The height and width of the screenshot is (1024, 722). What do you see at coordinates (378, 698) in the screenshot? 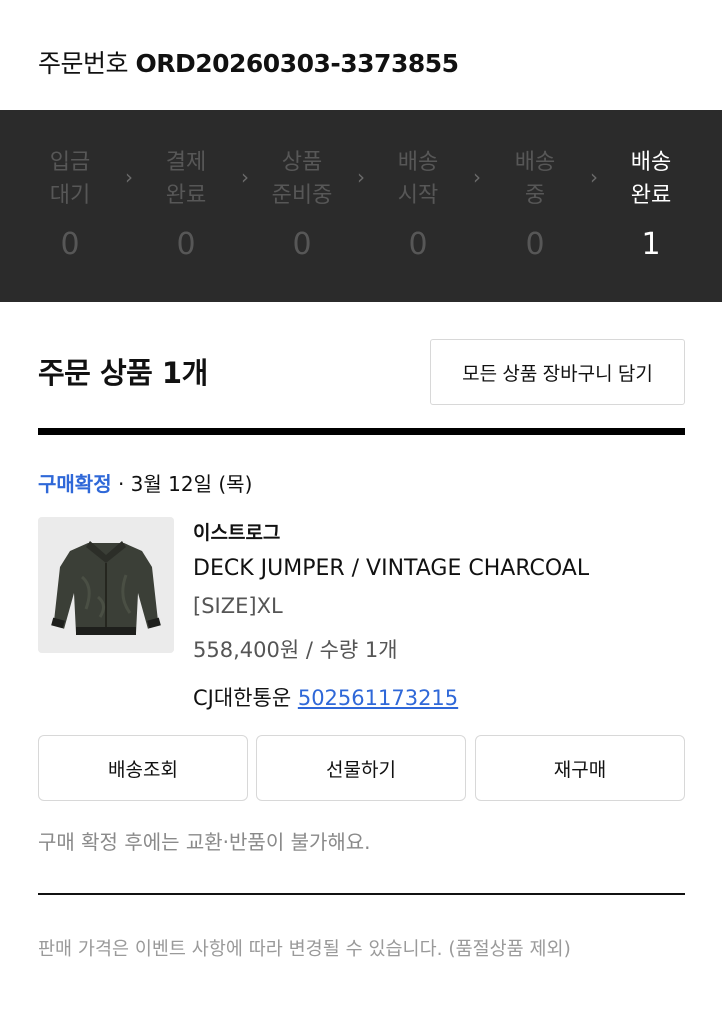
I see `tracking-number-link: 502561173215` at bounding box center [378, 698].